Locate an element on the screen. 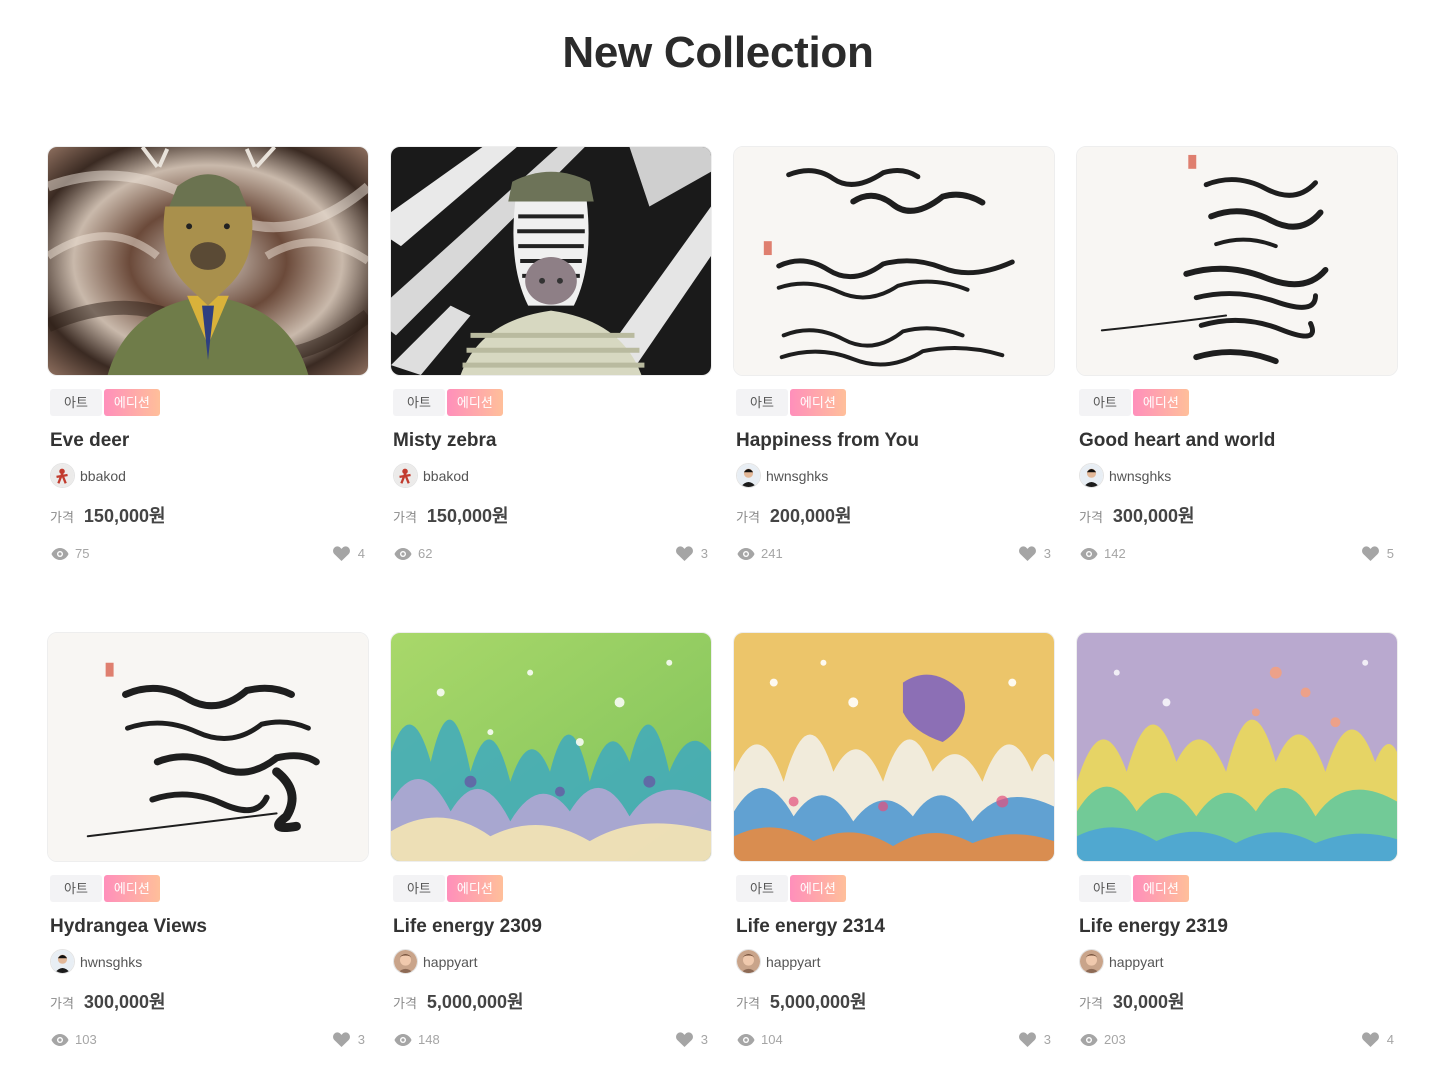 The height and width of the screenshot is (1087, 1436). deer-portrait-image is located at coordinates (208, 261).